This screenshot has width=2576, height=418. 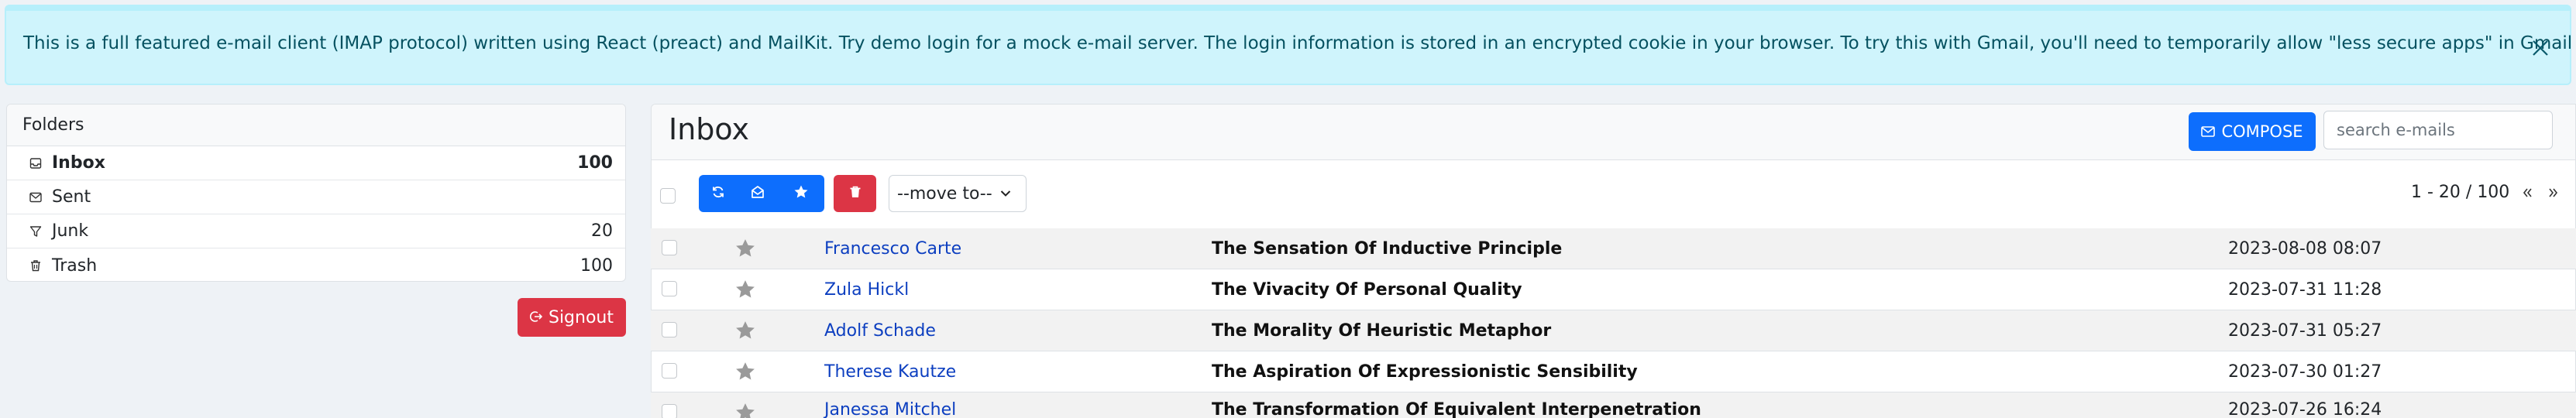 I want to click on email-date: 2023-07-31 05:27, so click(x=2305, y=330).